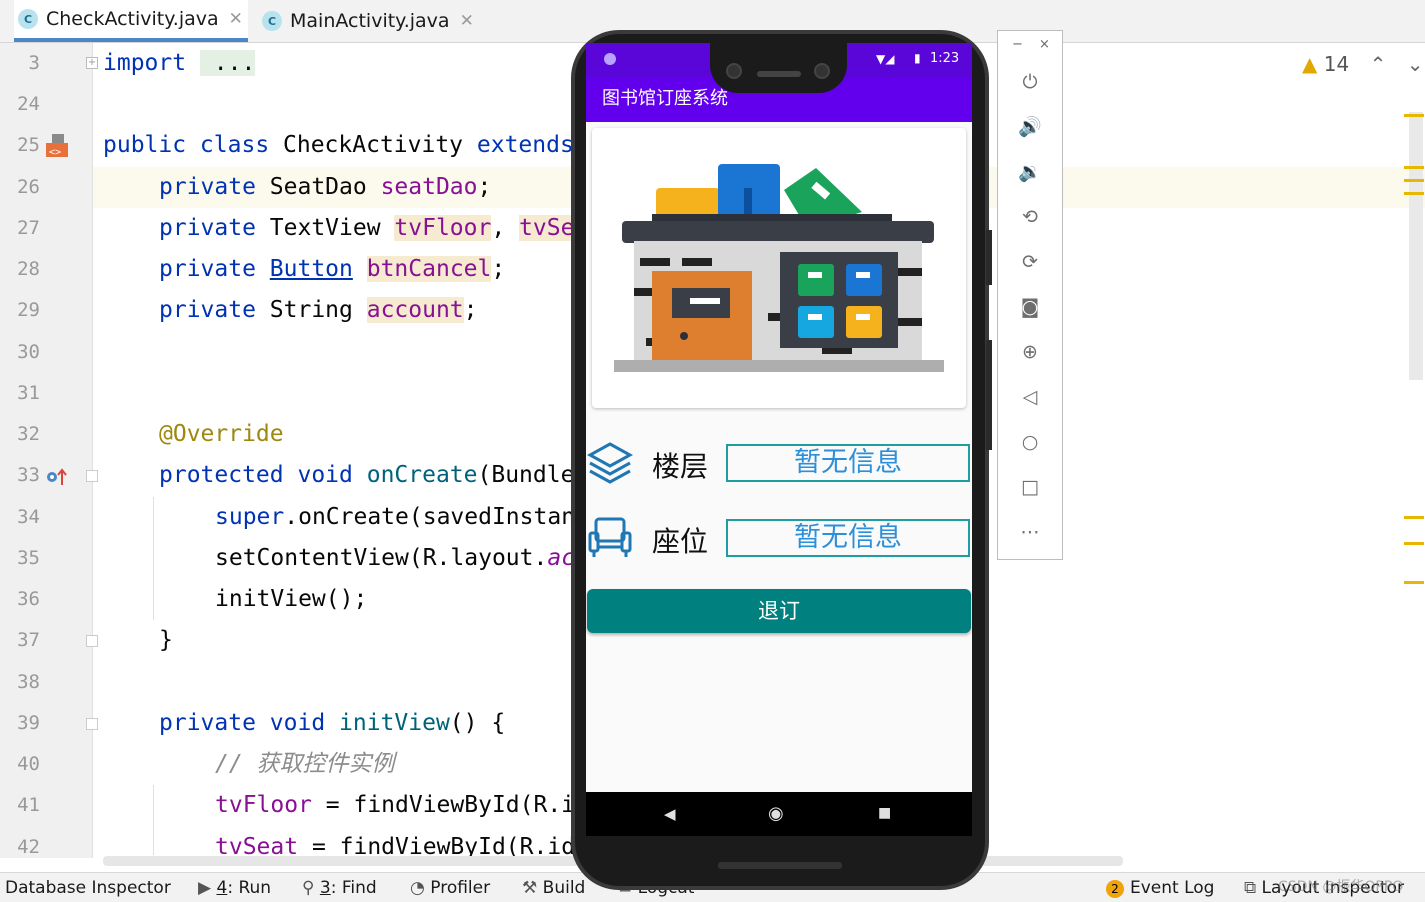  I want to click on volume-down-icon: 🔉, so click(1030, 172).